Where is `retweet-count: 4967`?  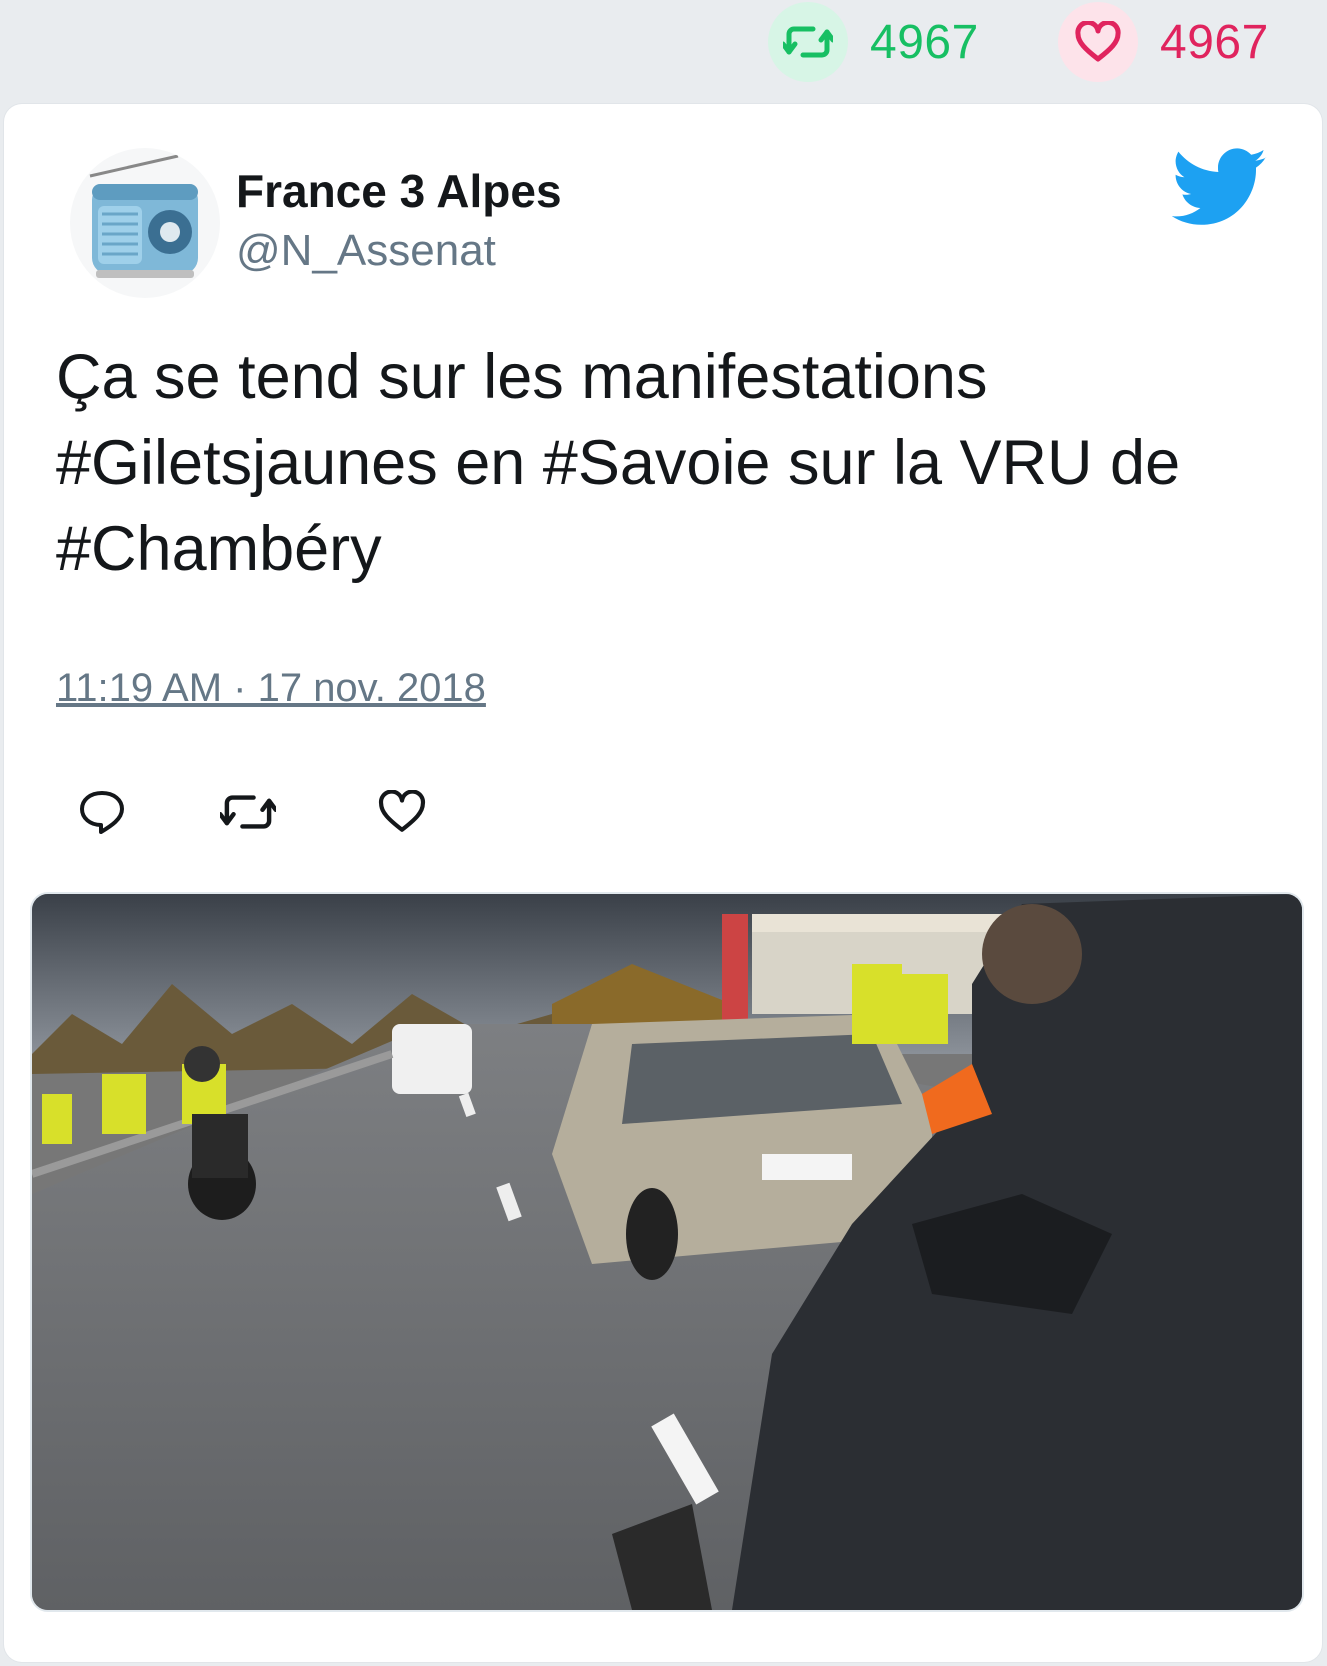 retweet-count: 4967 is located at coordinates (924, 42).